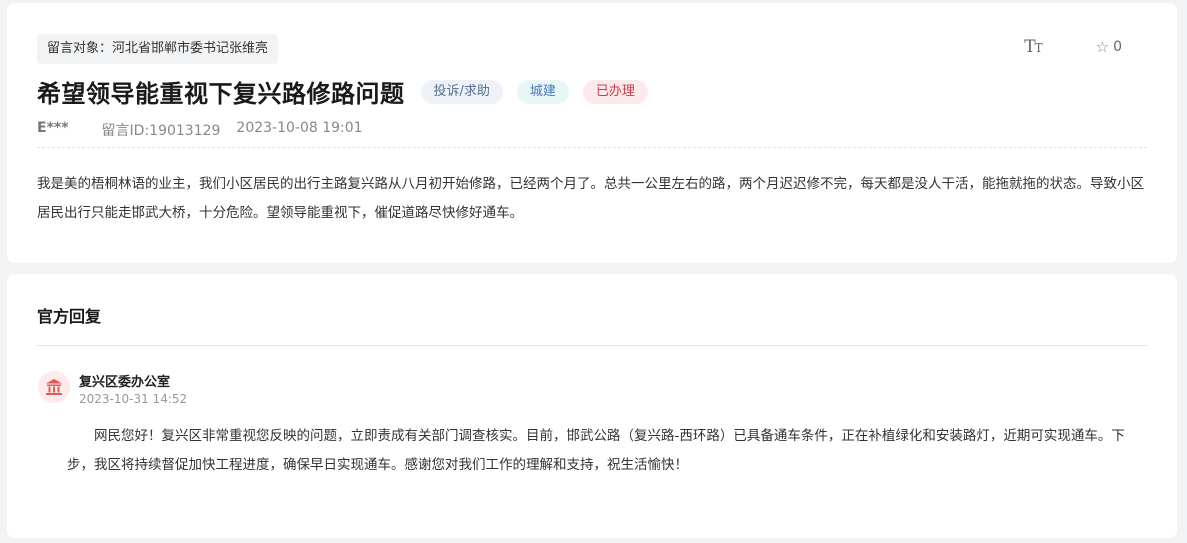  Describe the element at coordinates (1117, 47) in the screenshot. I see `favorite-count: 0` at that location.